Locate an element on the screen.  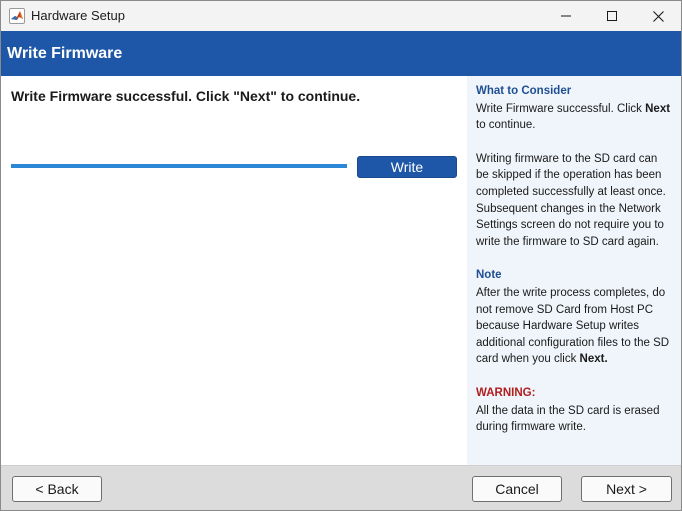
write-button: Write is located at coordinates (407, 167).